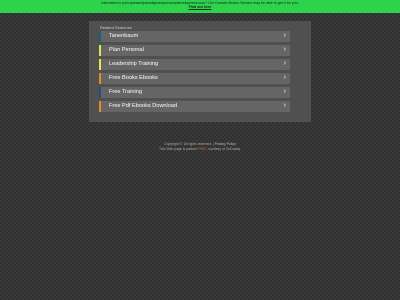 The height and width of the screenshot is (300, 400). Describe the element at coordinates (188, 144) in the screenshot. I see `copyright-text: Copyright ©. All rights reserved.` at that location.